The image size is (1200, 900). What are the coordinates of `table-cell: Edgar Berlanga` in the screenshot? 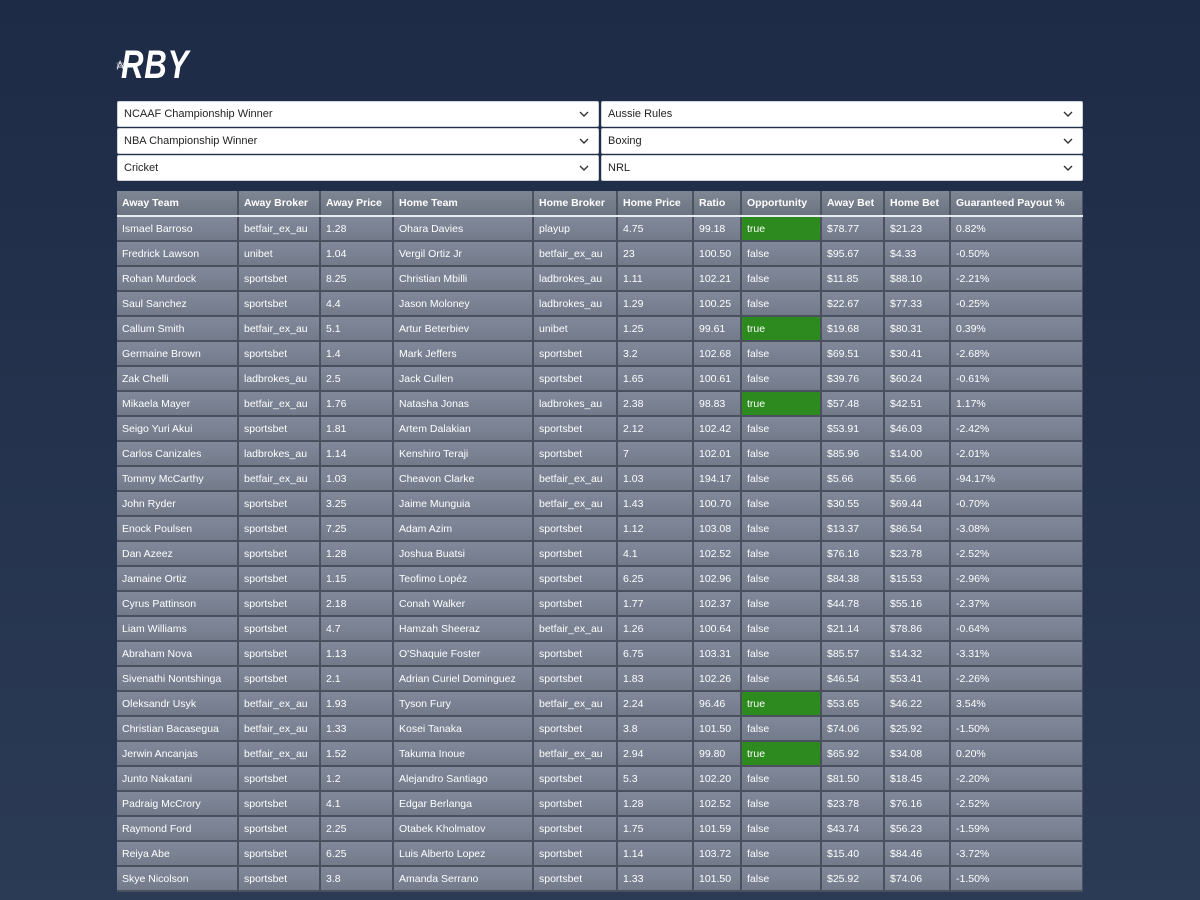 It's located at (463, 804).